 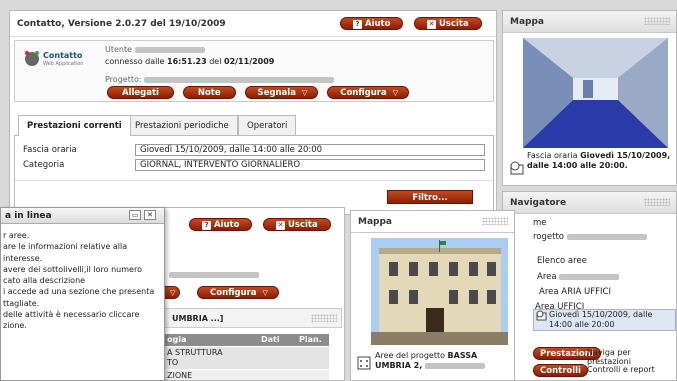 I want to click on section-header: UMBRIA ...], so click(x=247, y=318).